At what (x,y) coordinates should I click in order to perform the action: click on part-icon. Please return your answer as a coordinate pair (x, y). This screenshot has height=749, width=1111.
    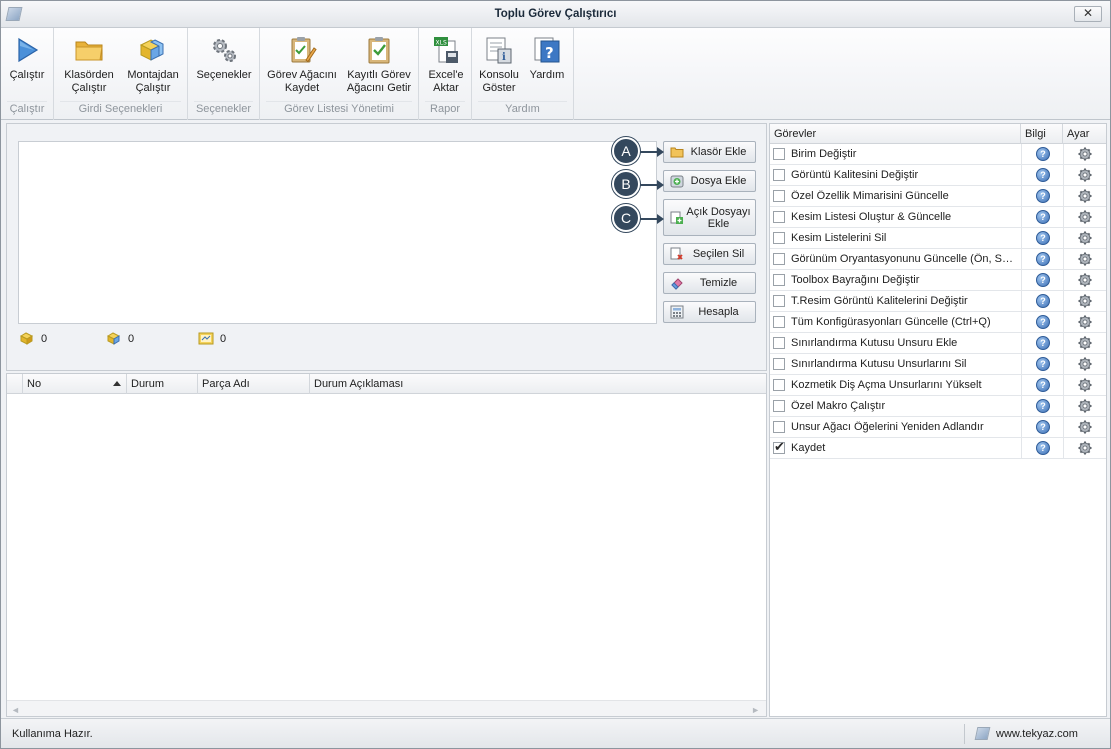
    Looking at the image, I should click on (27, 338).